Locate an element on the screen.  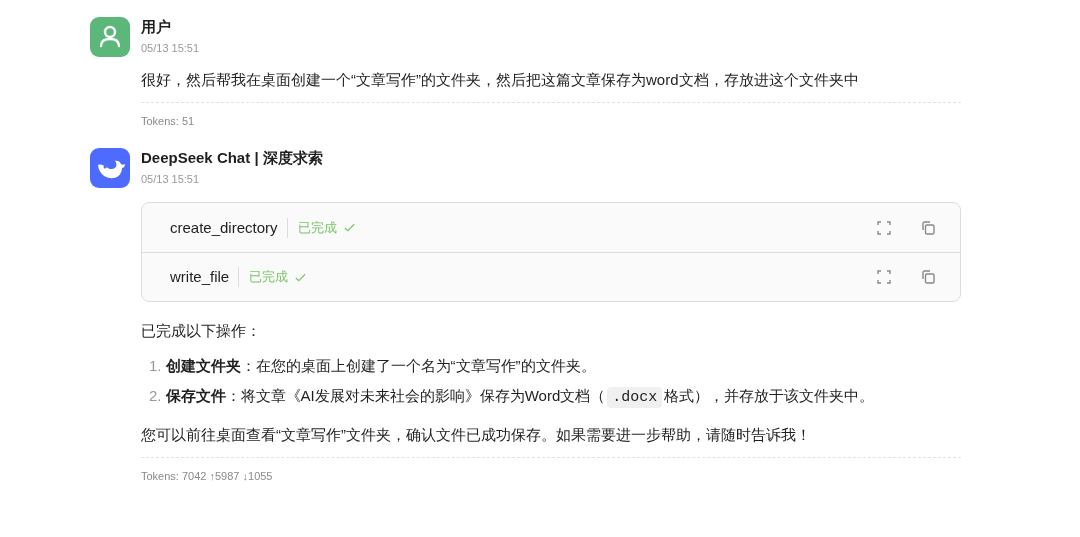
message-text: 很好，然后帮我在桌面创建一个“文章写作”的文件夹，然后把这篇文章保存为word文档，存放进这个文件夹中 is located at coordinates (500, 80).